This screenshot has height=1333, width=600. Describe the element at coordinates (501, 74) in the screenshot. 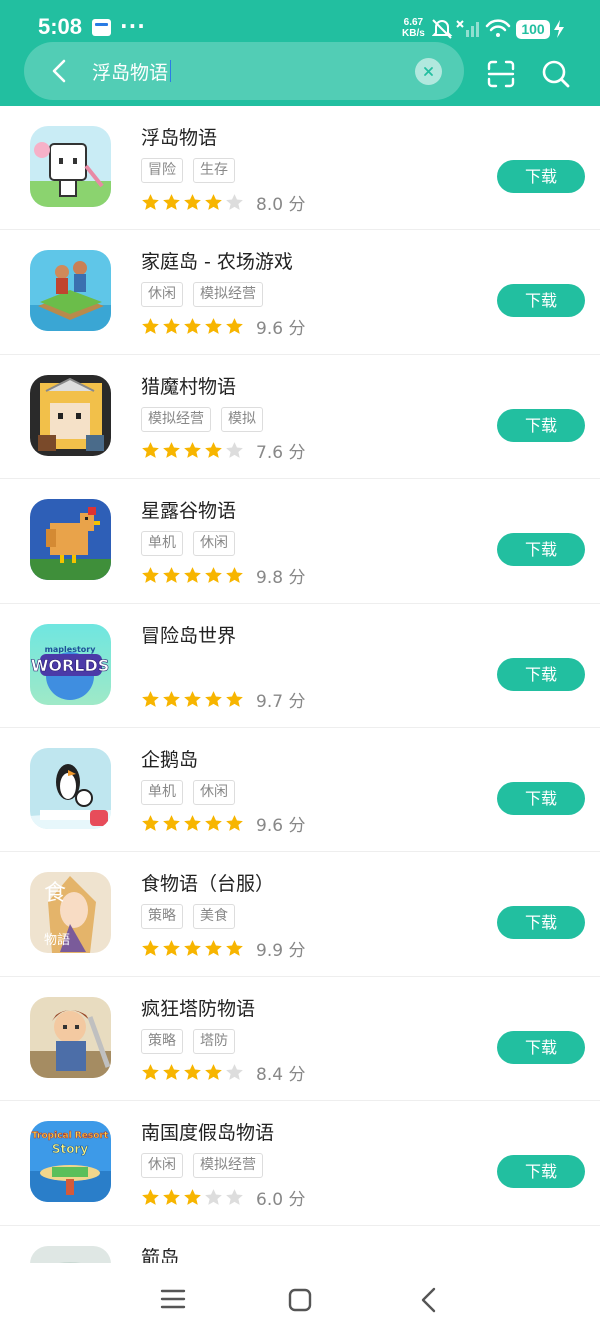

I see `scan-icon` at that location.